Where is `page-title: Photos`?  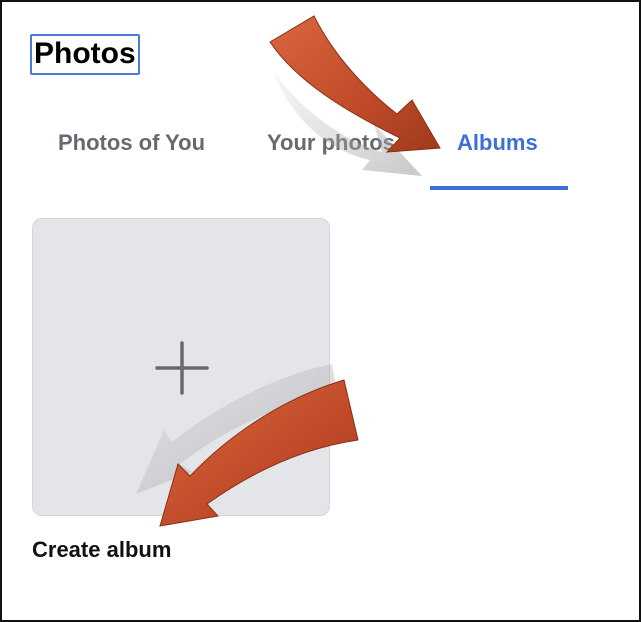 page-title: Photos is located at coordinates (85, 54).